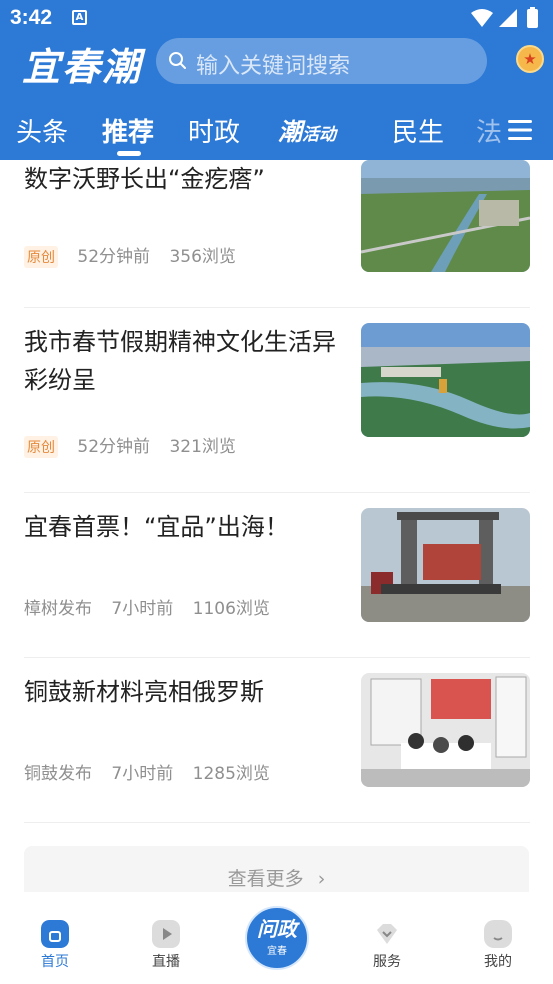  I want to click on load-more-label: 查看更多 ›, so click(276, 877).